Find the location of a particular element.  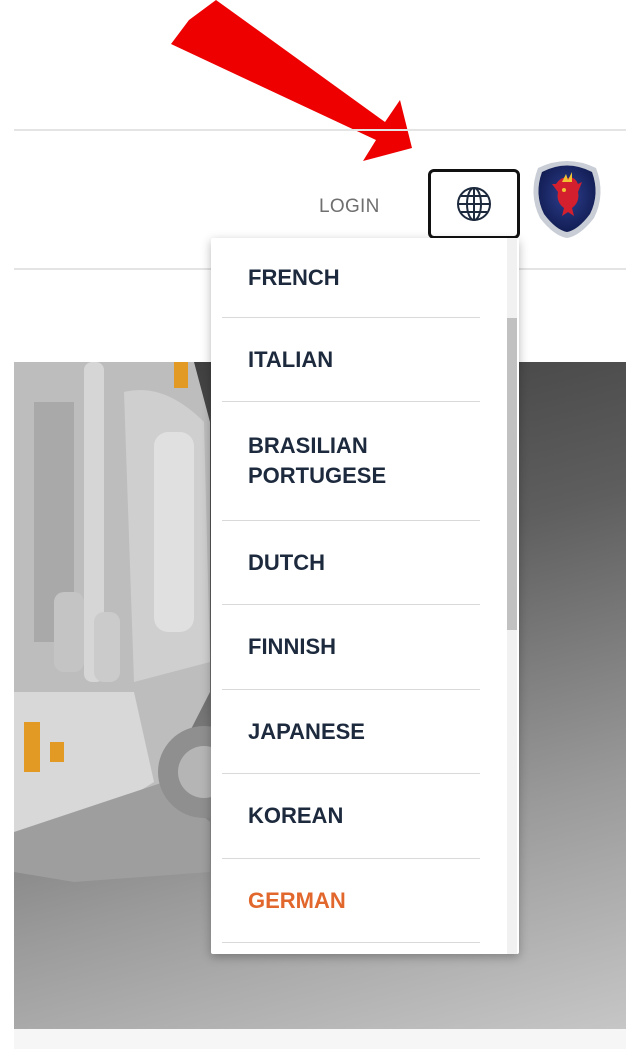

language-item-japanese: JAPANESE is located at coordinates (351, 732).